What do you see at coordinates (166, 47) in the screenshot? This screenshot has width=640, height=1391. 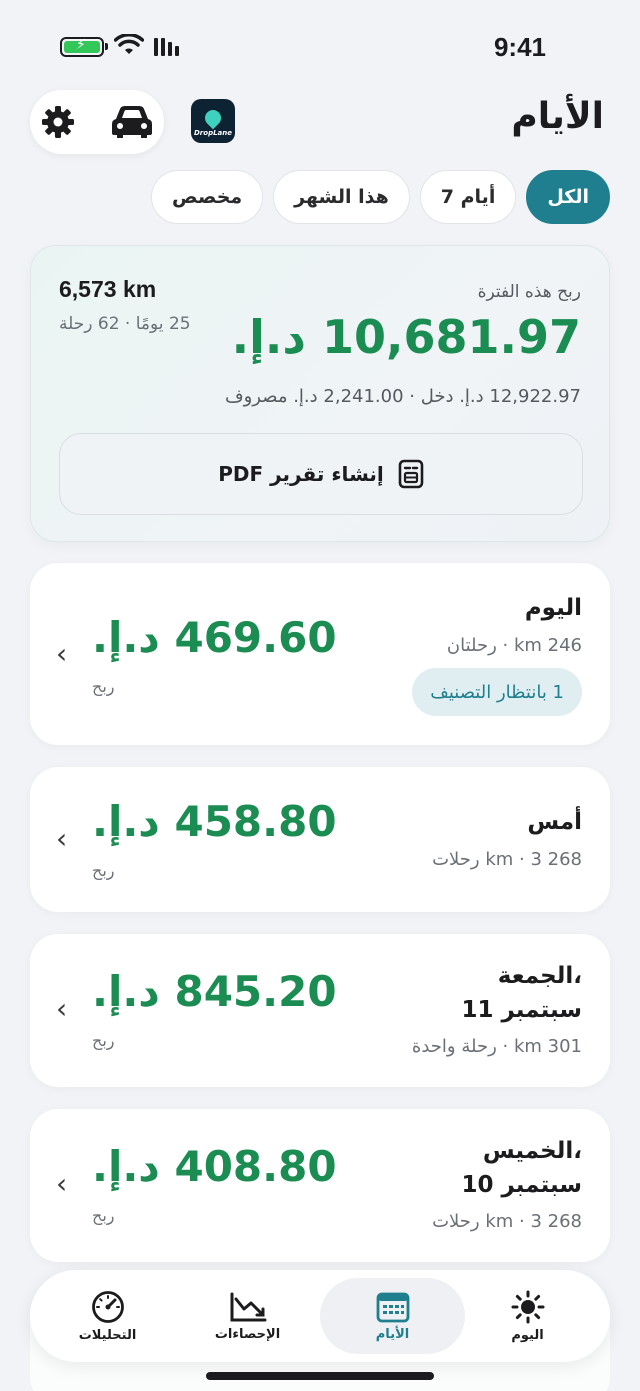 I see `cellular-signal-icon` at bounding box center [166, 47].